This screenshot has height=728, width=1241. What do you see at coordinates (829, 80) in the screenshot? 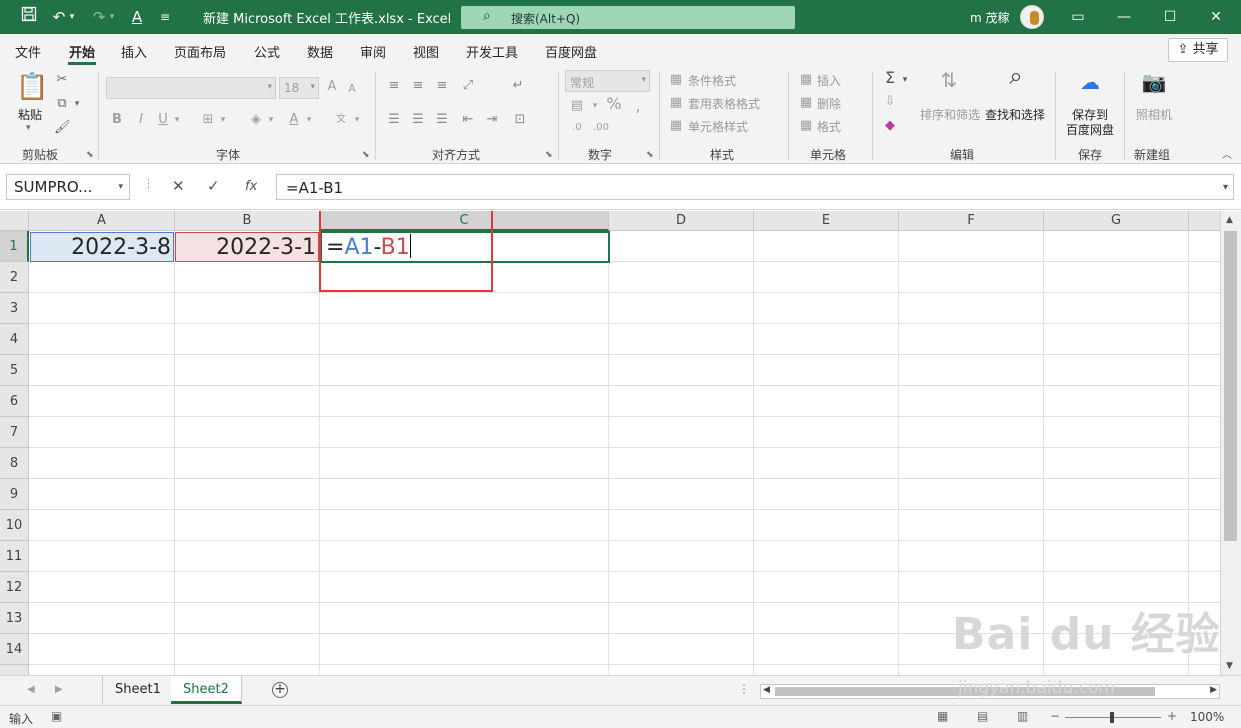
I see `insert-cells-button: 插入` at bounding box center [829, 80].